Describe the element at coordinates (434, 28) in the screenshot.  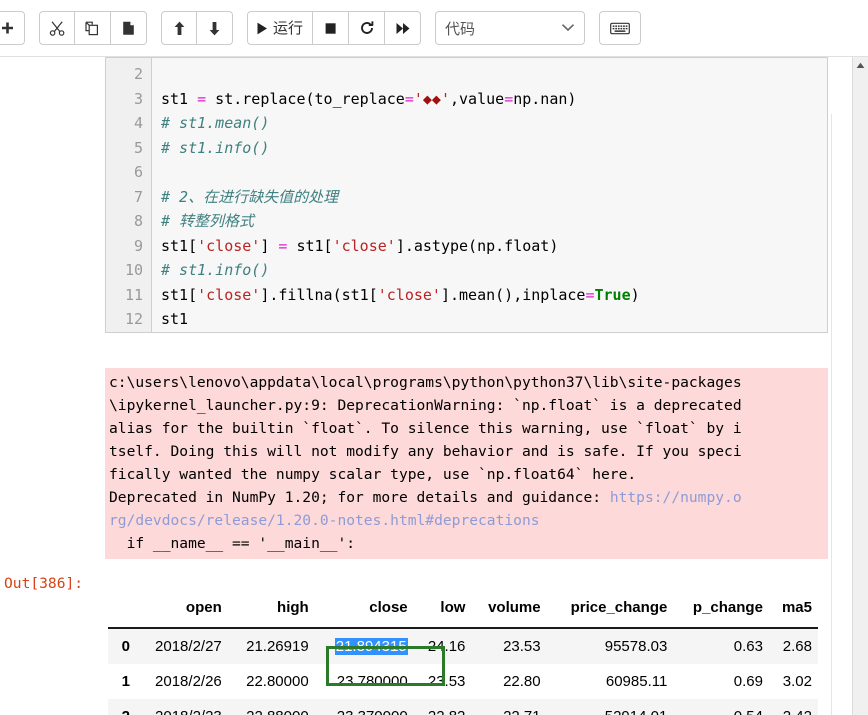
I see `notebook-toolbar: 运行 代码` at that location.